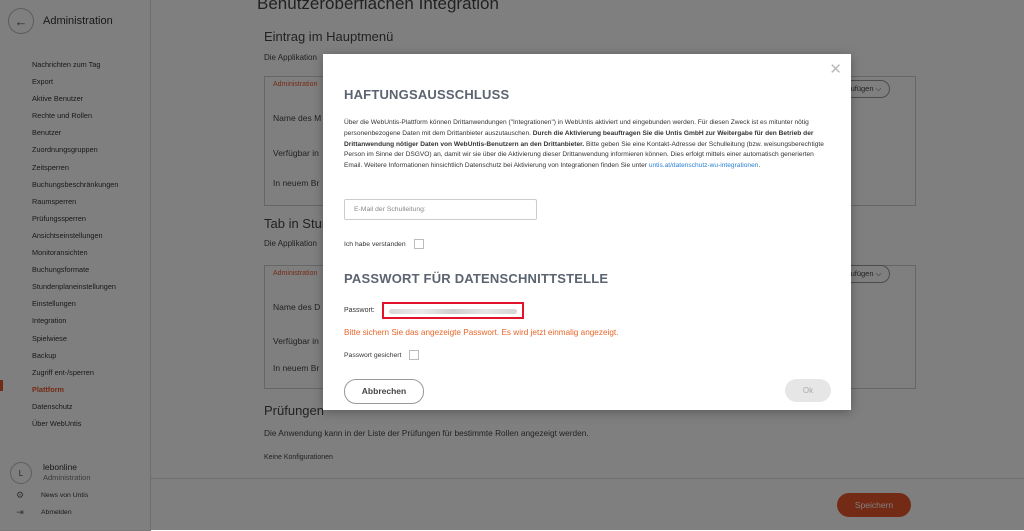 The width and height of the screenshot is (1024, 531). What do you see at coordinates (373, 355) in the screenshot?
I see `password-saved-label: Passwort gesichert` at bounding box center [373, 355].